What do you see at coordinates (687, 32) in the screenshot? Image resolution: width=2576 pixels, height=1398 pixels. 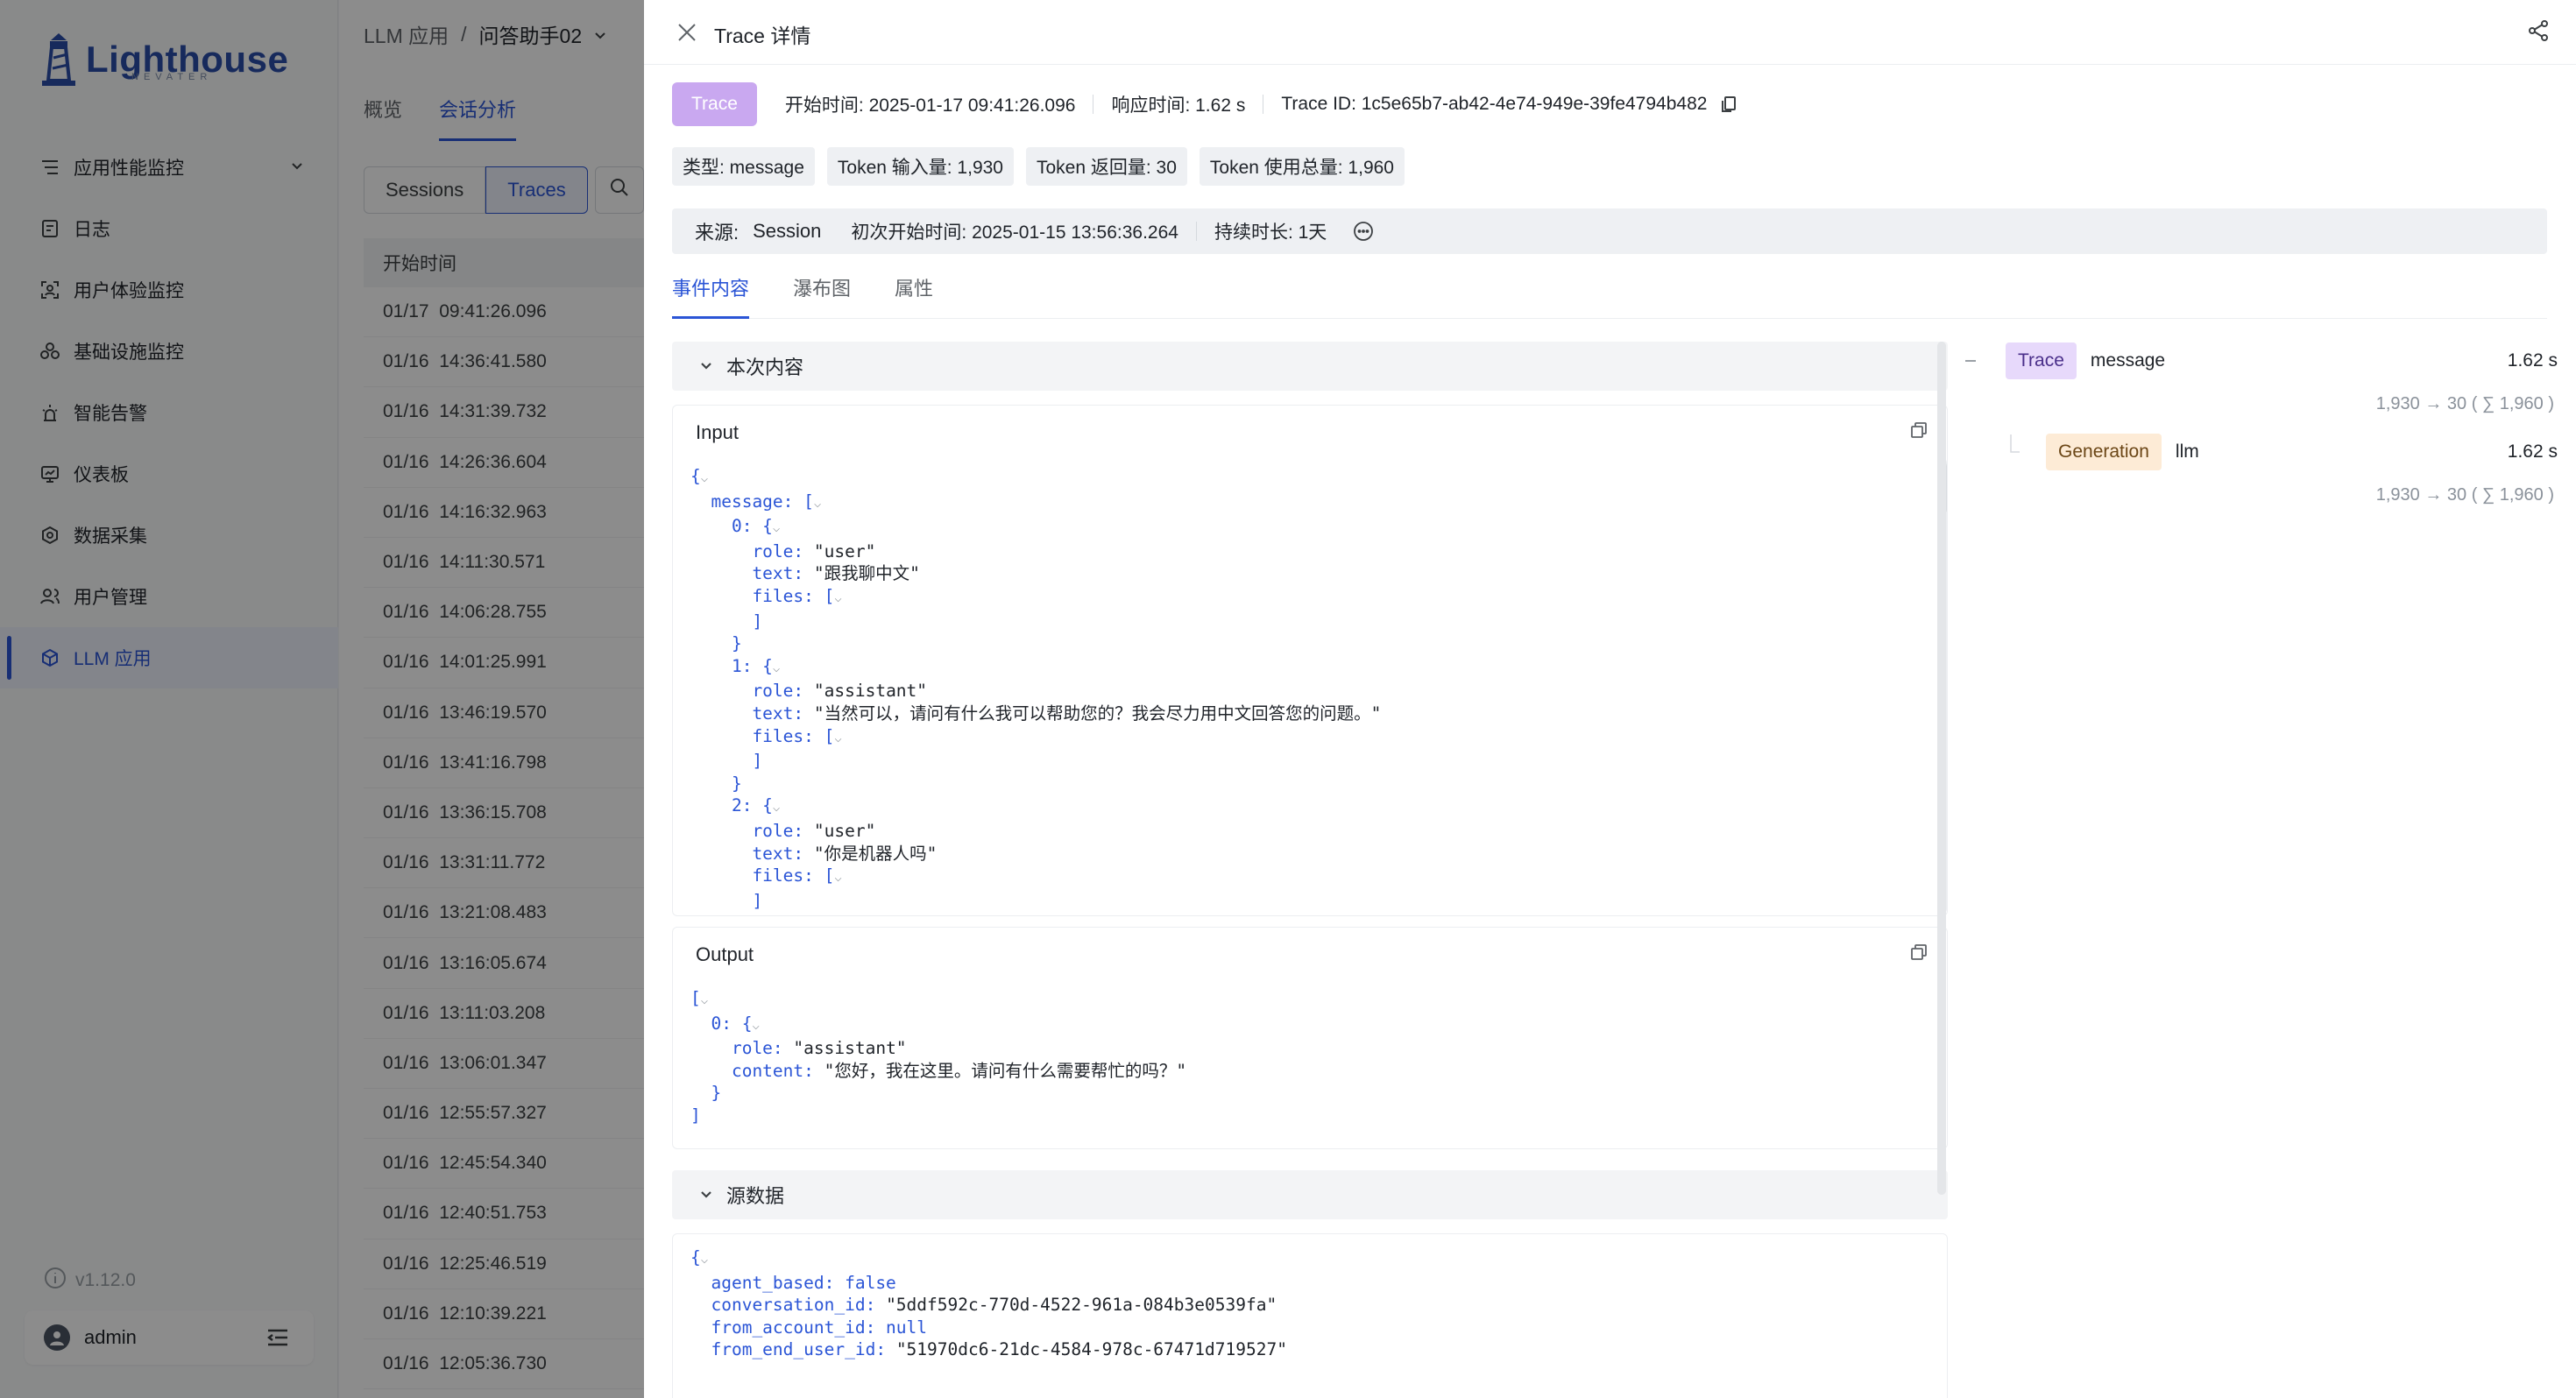 I see `close-icon` at bounding box center [687, 32].